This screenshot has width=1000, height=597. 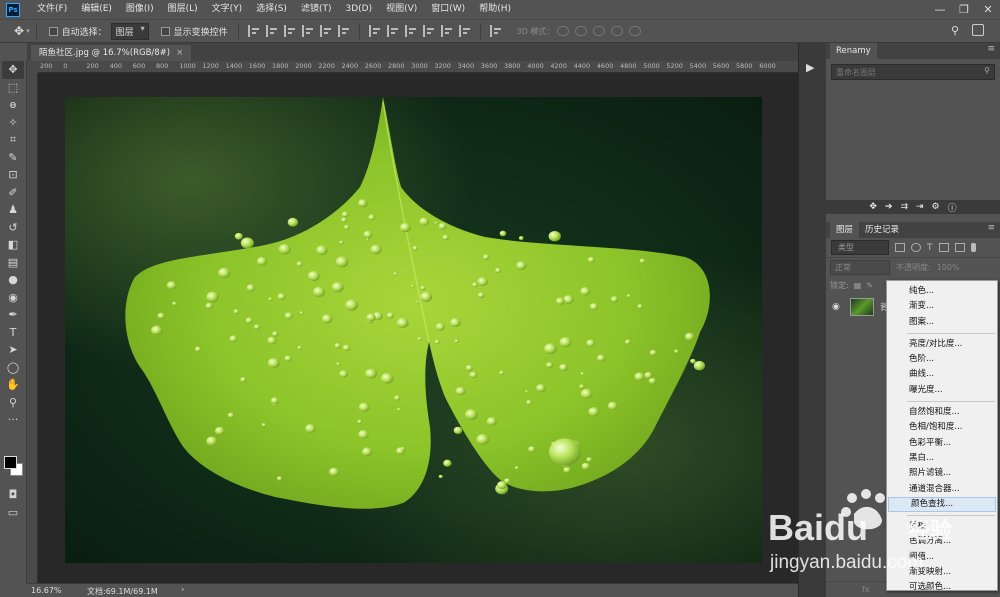 I want to click on distribute-right-icon, so click(x=464, y=31).